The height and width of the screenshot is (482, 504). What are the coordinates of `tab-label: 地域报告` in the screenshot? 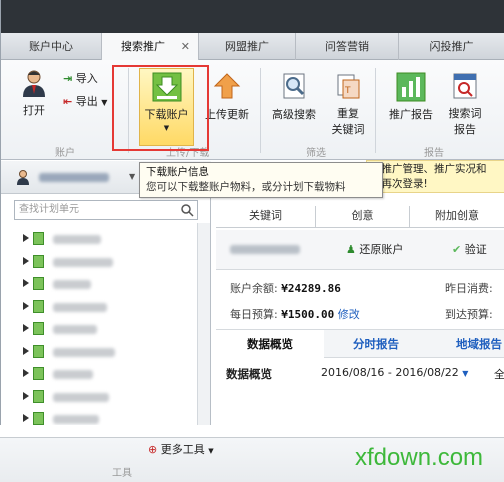 It's located at (479, 344).